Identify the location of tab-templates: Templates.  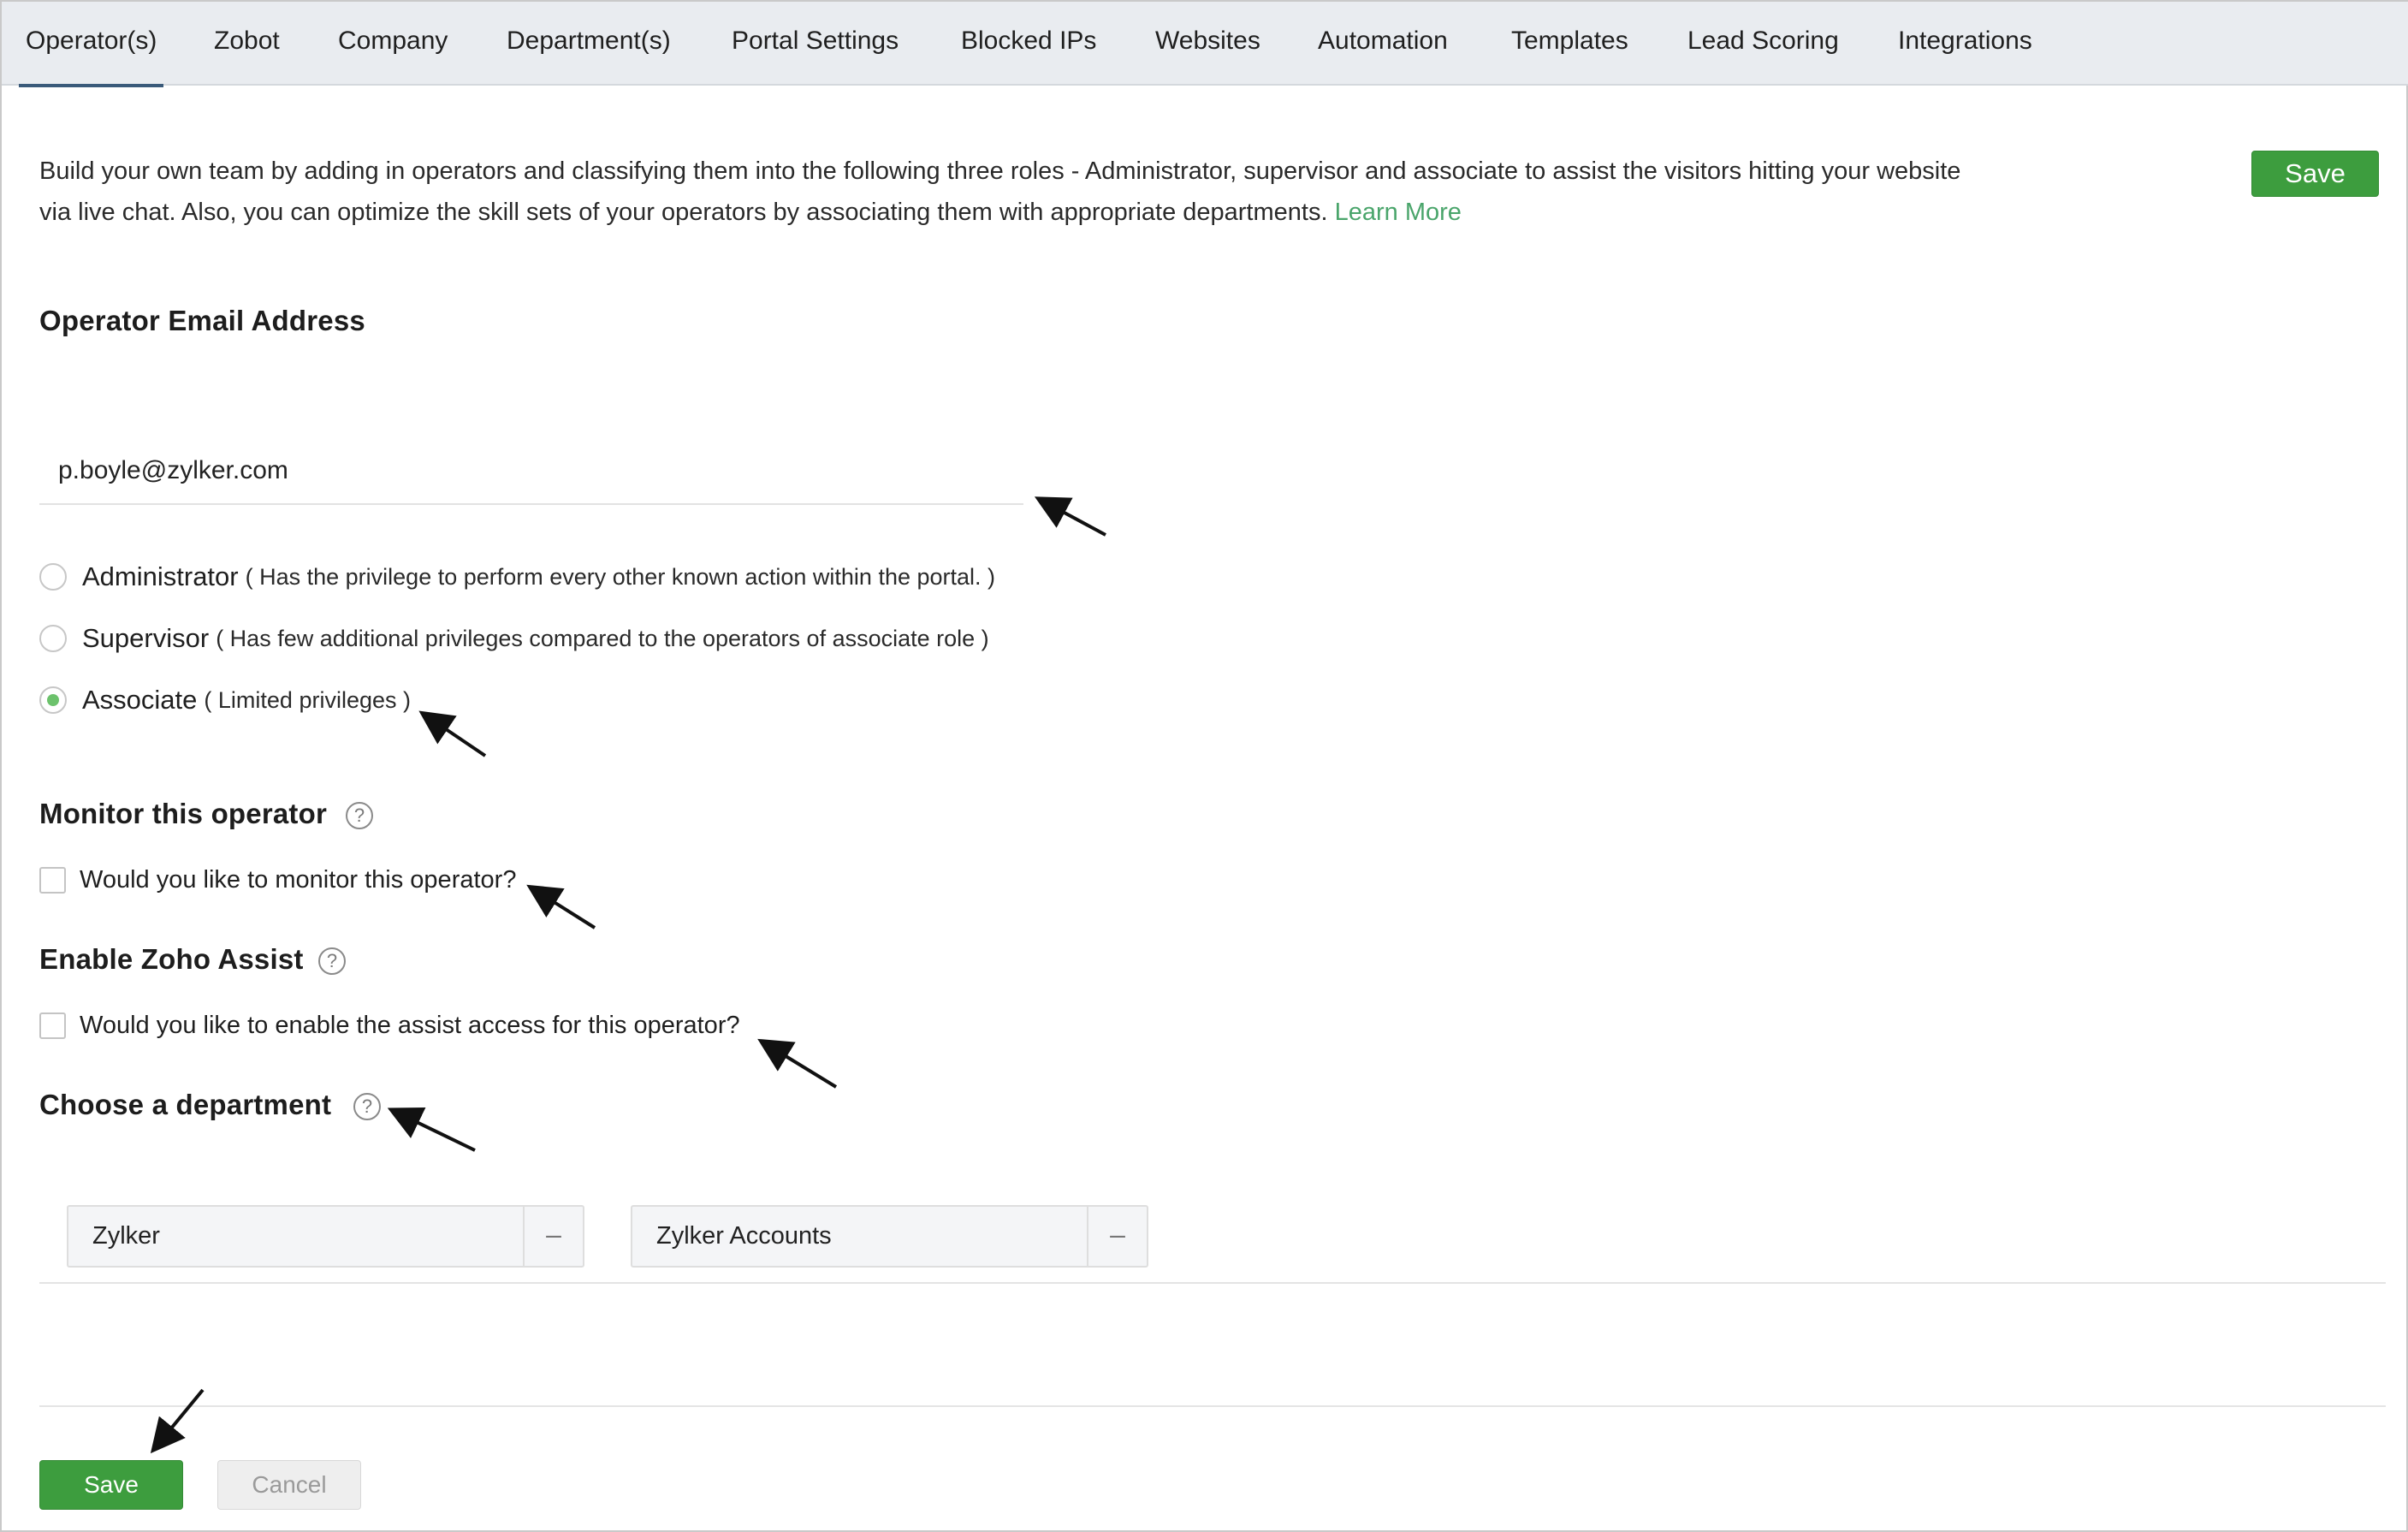
(1570, 44).